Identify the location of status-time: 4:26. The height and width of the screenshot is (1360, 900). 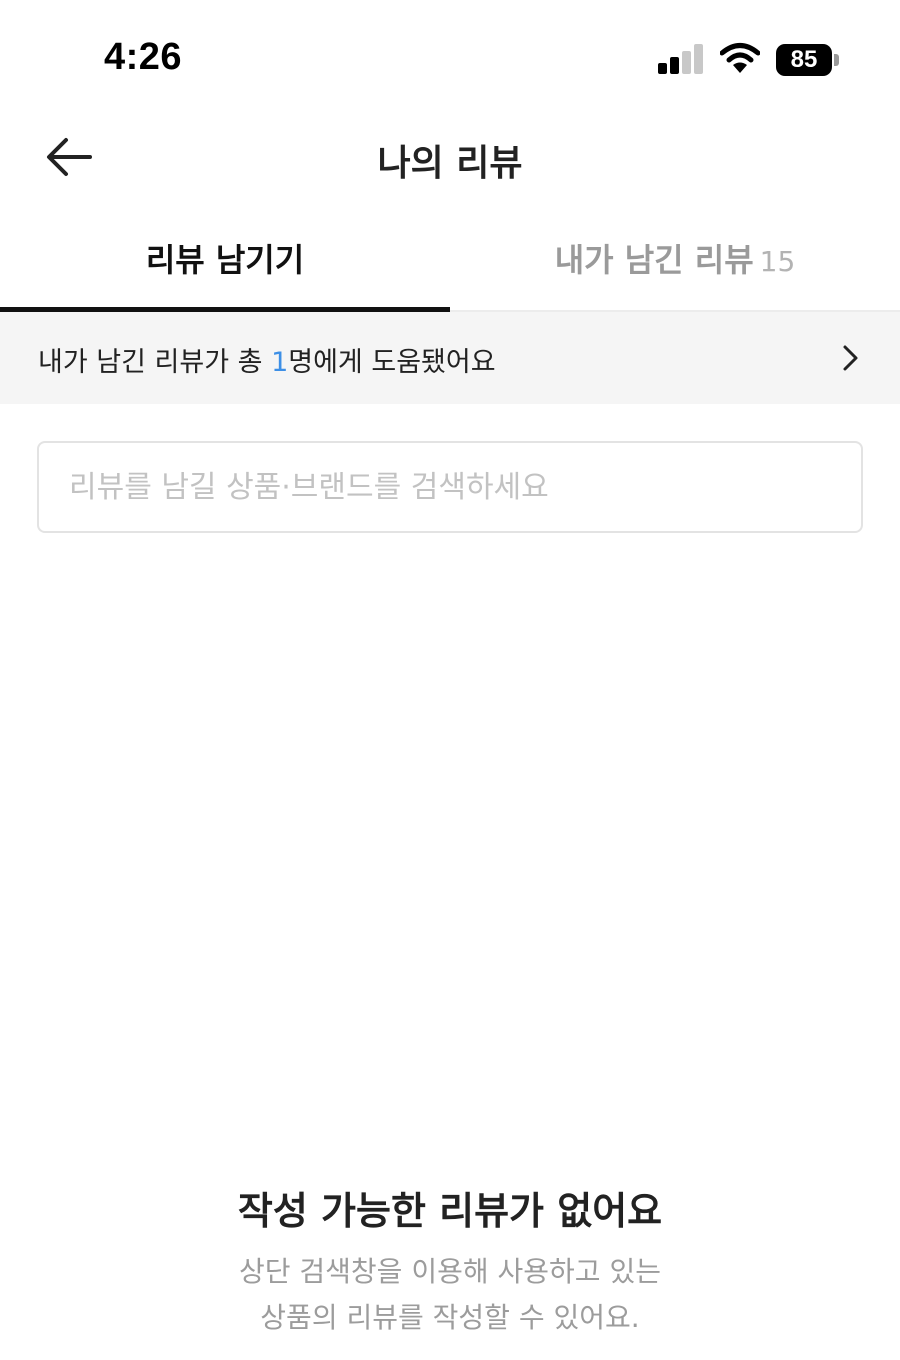
(143, 57).